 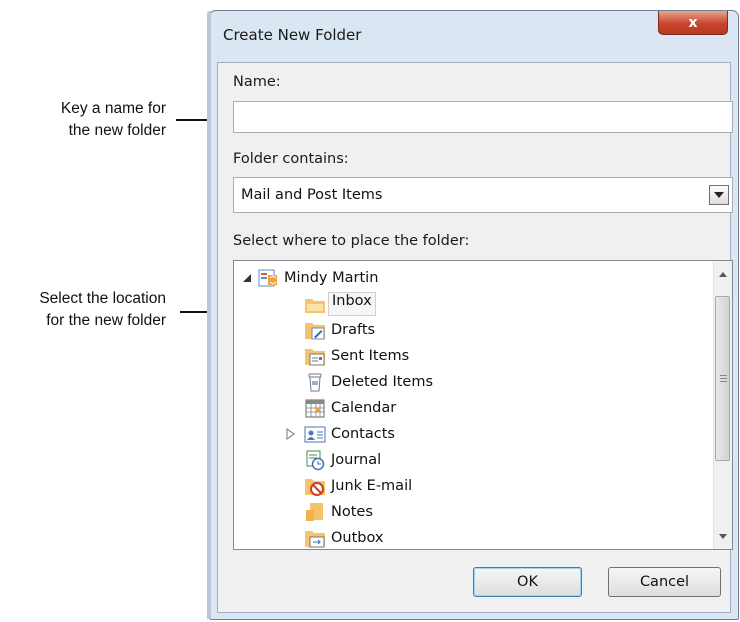 What do you see at coordinates (106, 320) in the screenshot?
I see `callout-location-line2: for the new folder` at bounding box center [106, 320].